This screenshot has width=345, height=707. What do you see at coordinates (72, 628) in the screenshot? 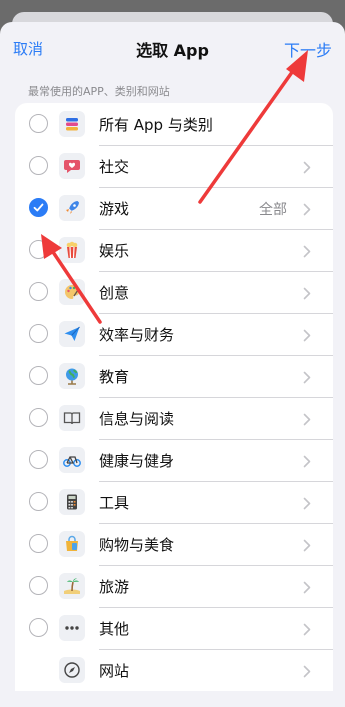
I see `ellipsis-icon` at bounding box center [72, 628].